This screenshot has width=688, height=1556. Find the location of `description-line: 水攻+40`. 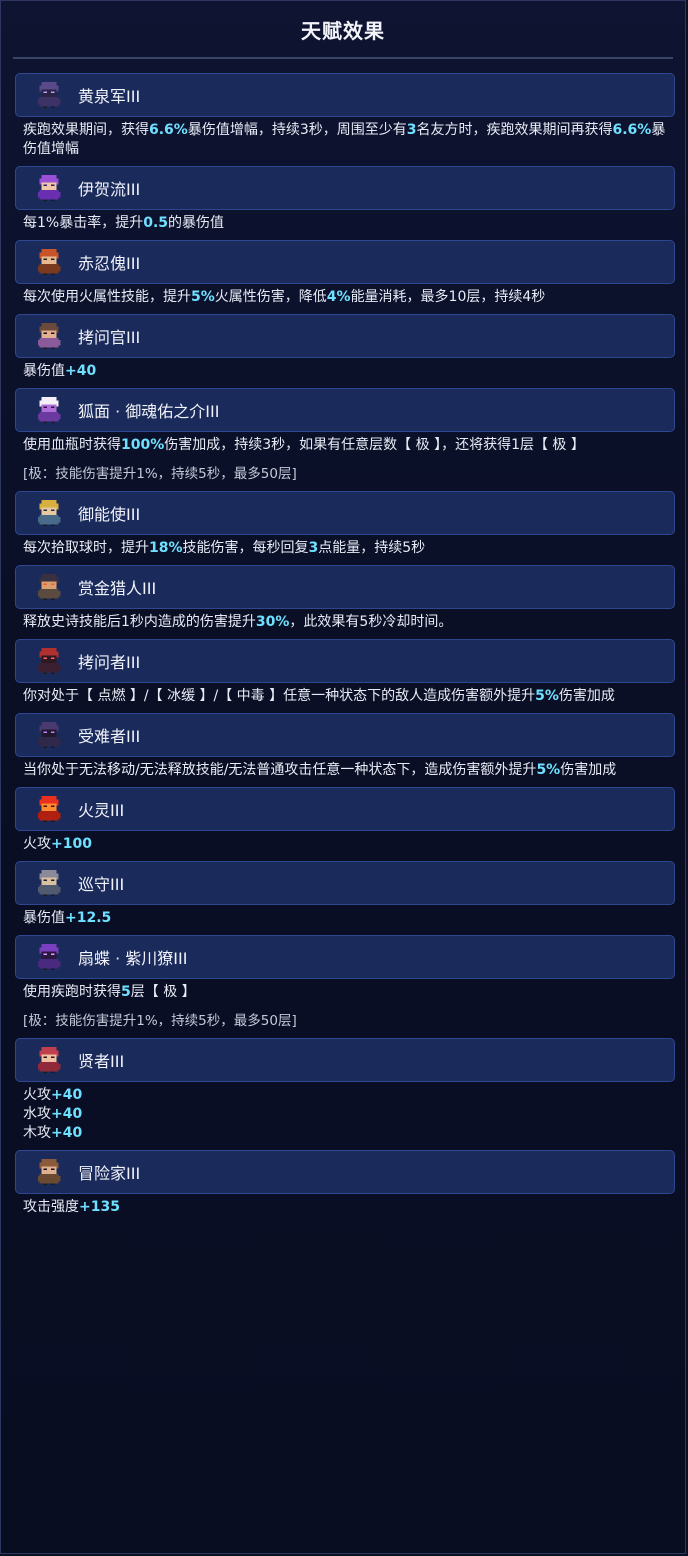

description-line: 水攻+40 is located at coordinates (345, 1114).